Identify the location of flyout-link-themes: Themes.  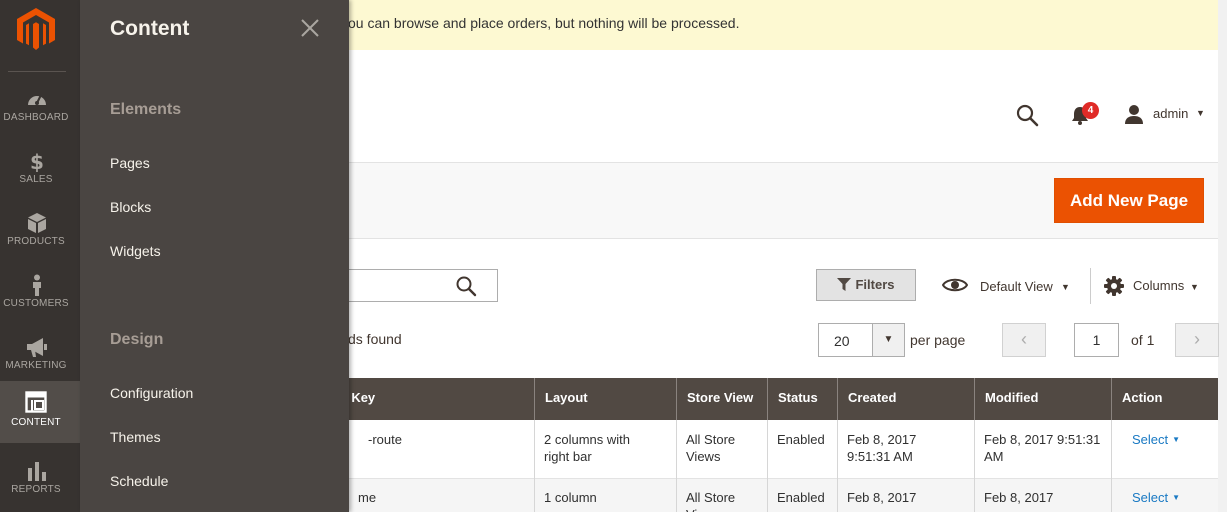
(135, 437).